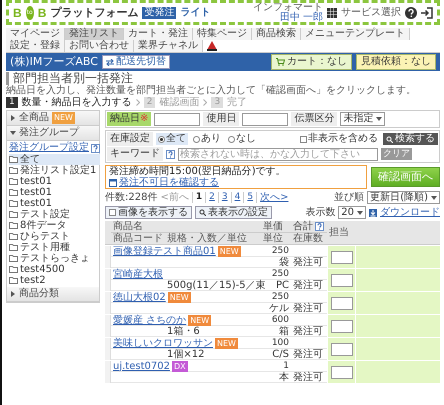 This screenshot has width=444, height=405. Describe the element at coordinates (177, 119) in the screenshot. I see `delivery-date-field` at that location.